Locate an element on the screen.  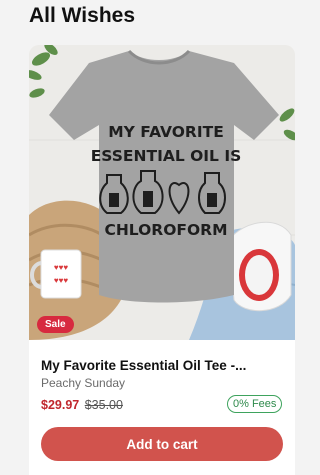
page-title: All Wishes is located at coordinates (82, 15).